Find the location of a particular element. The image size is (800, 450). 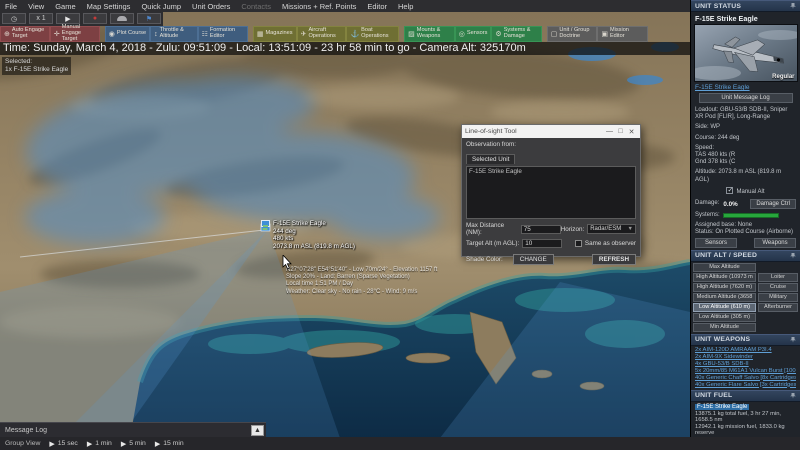

refresh-button: REFRESH is located at coordinates (613, 259).